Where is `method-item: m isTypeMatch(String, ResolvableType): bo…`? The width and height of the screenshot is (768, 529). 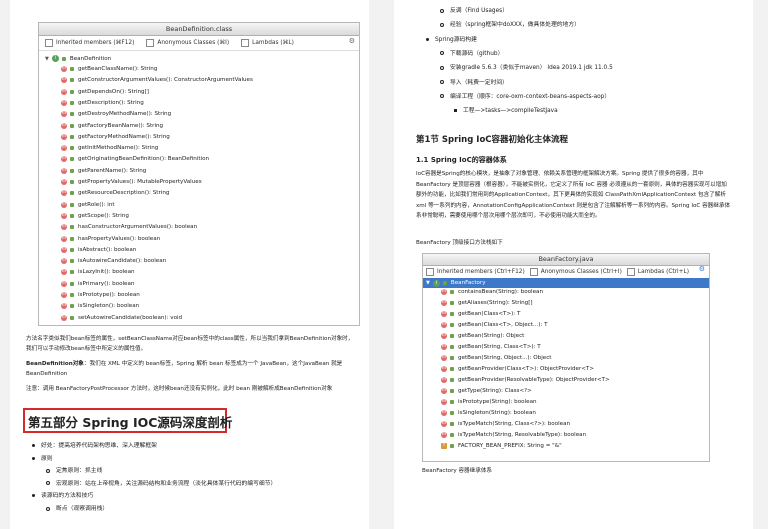 method-item: m isTypeMatch(String, ResolvableType): bo… is located at coordinates (566, 435).